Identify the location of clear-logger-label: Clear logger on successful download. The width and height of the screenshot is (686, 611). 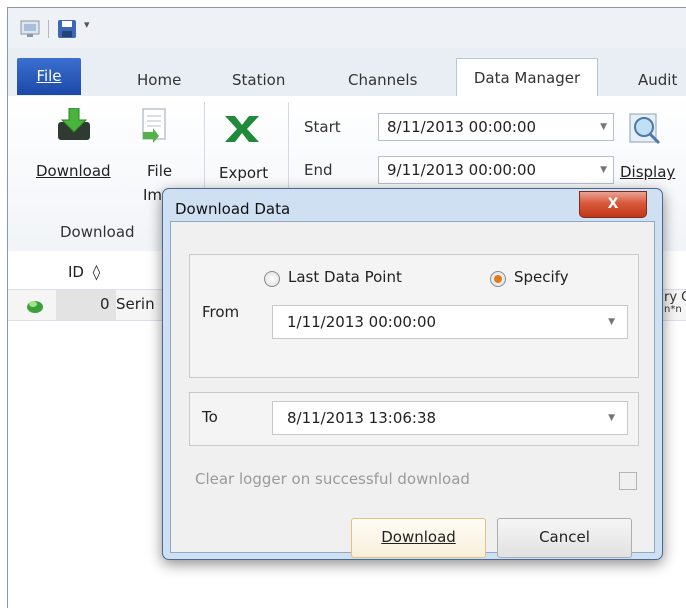
(332, 479).